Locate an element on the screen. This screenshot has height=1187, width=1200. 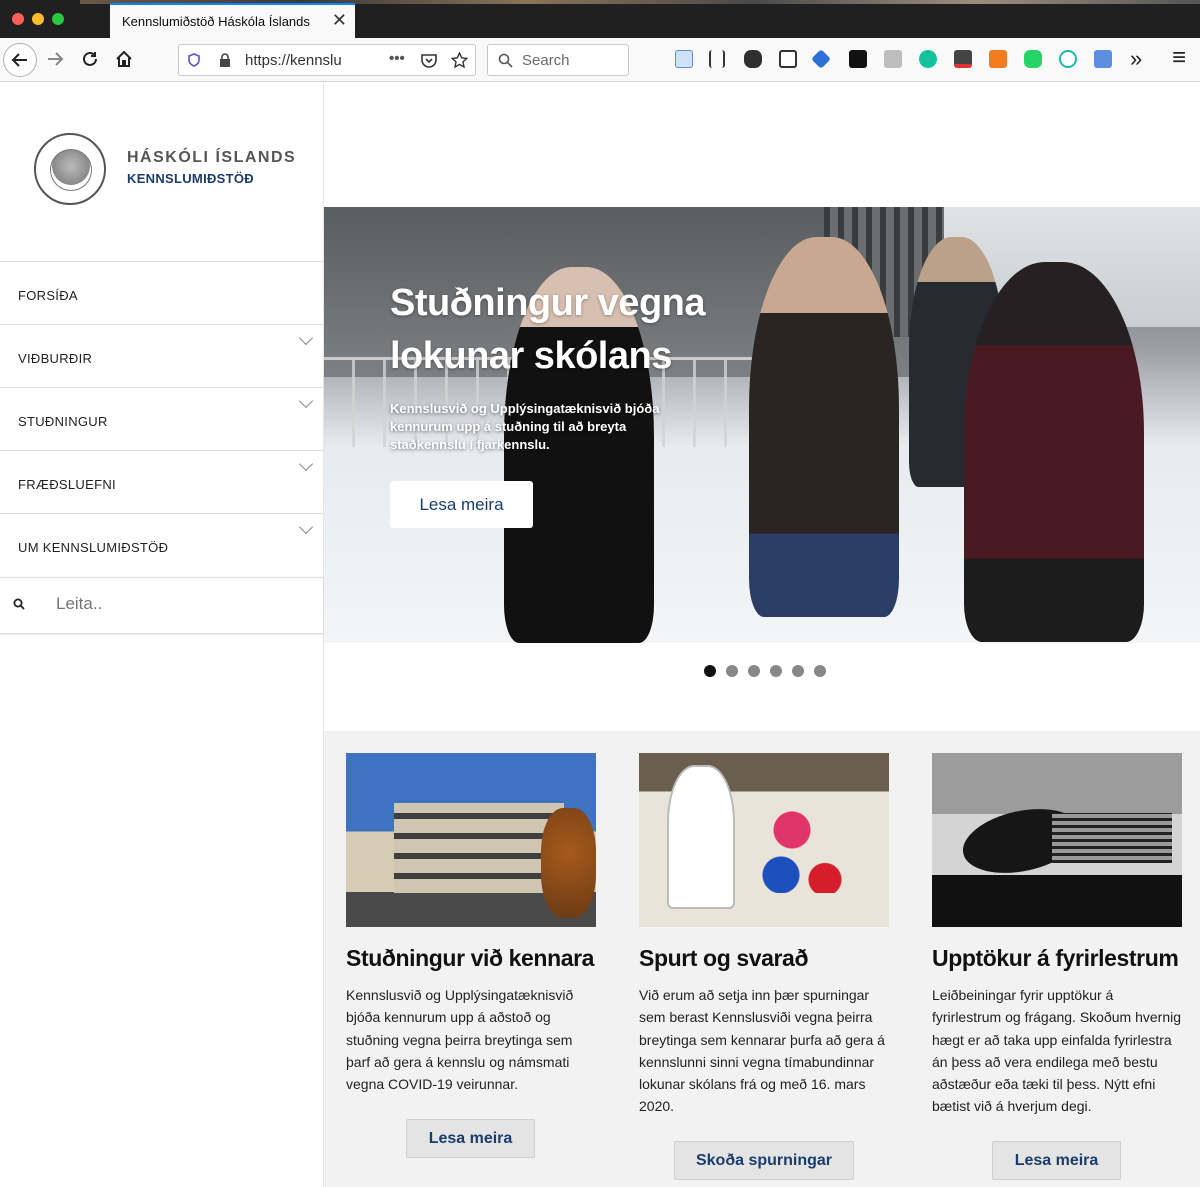
menu-item-label: UM KENNSLUMIÐSTÖÐ is located at coordinates (93, 547).